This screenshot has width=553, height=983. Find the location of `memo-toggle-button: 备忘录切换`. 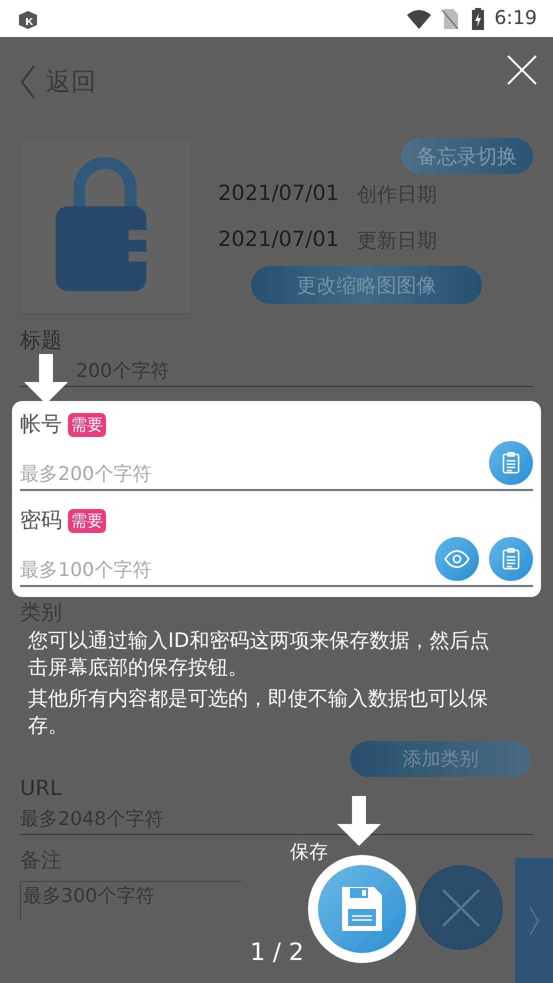

memo-toggle-button: 备忘录切换 is located at coordinates (467, 156).